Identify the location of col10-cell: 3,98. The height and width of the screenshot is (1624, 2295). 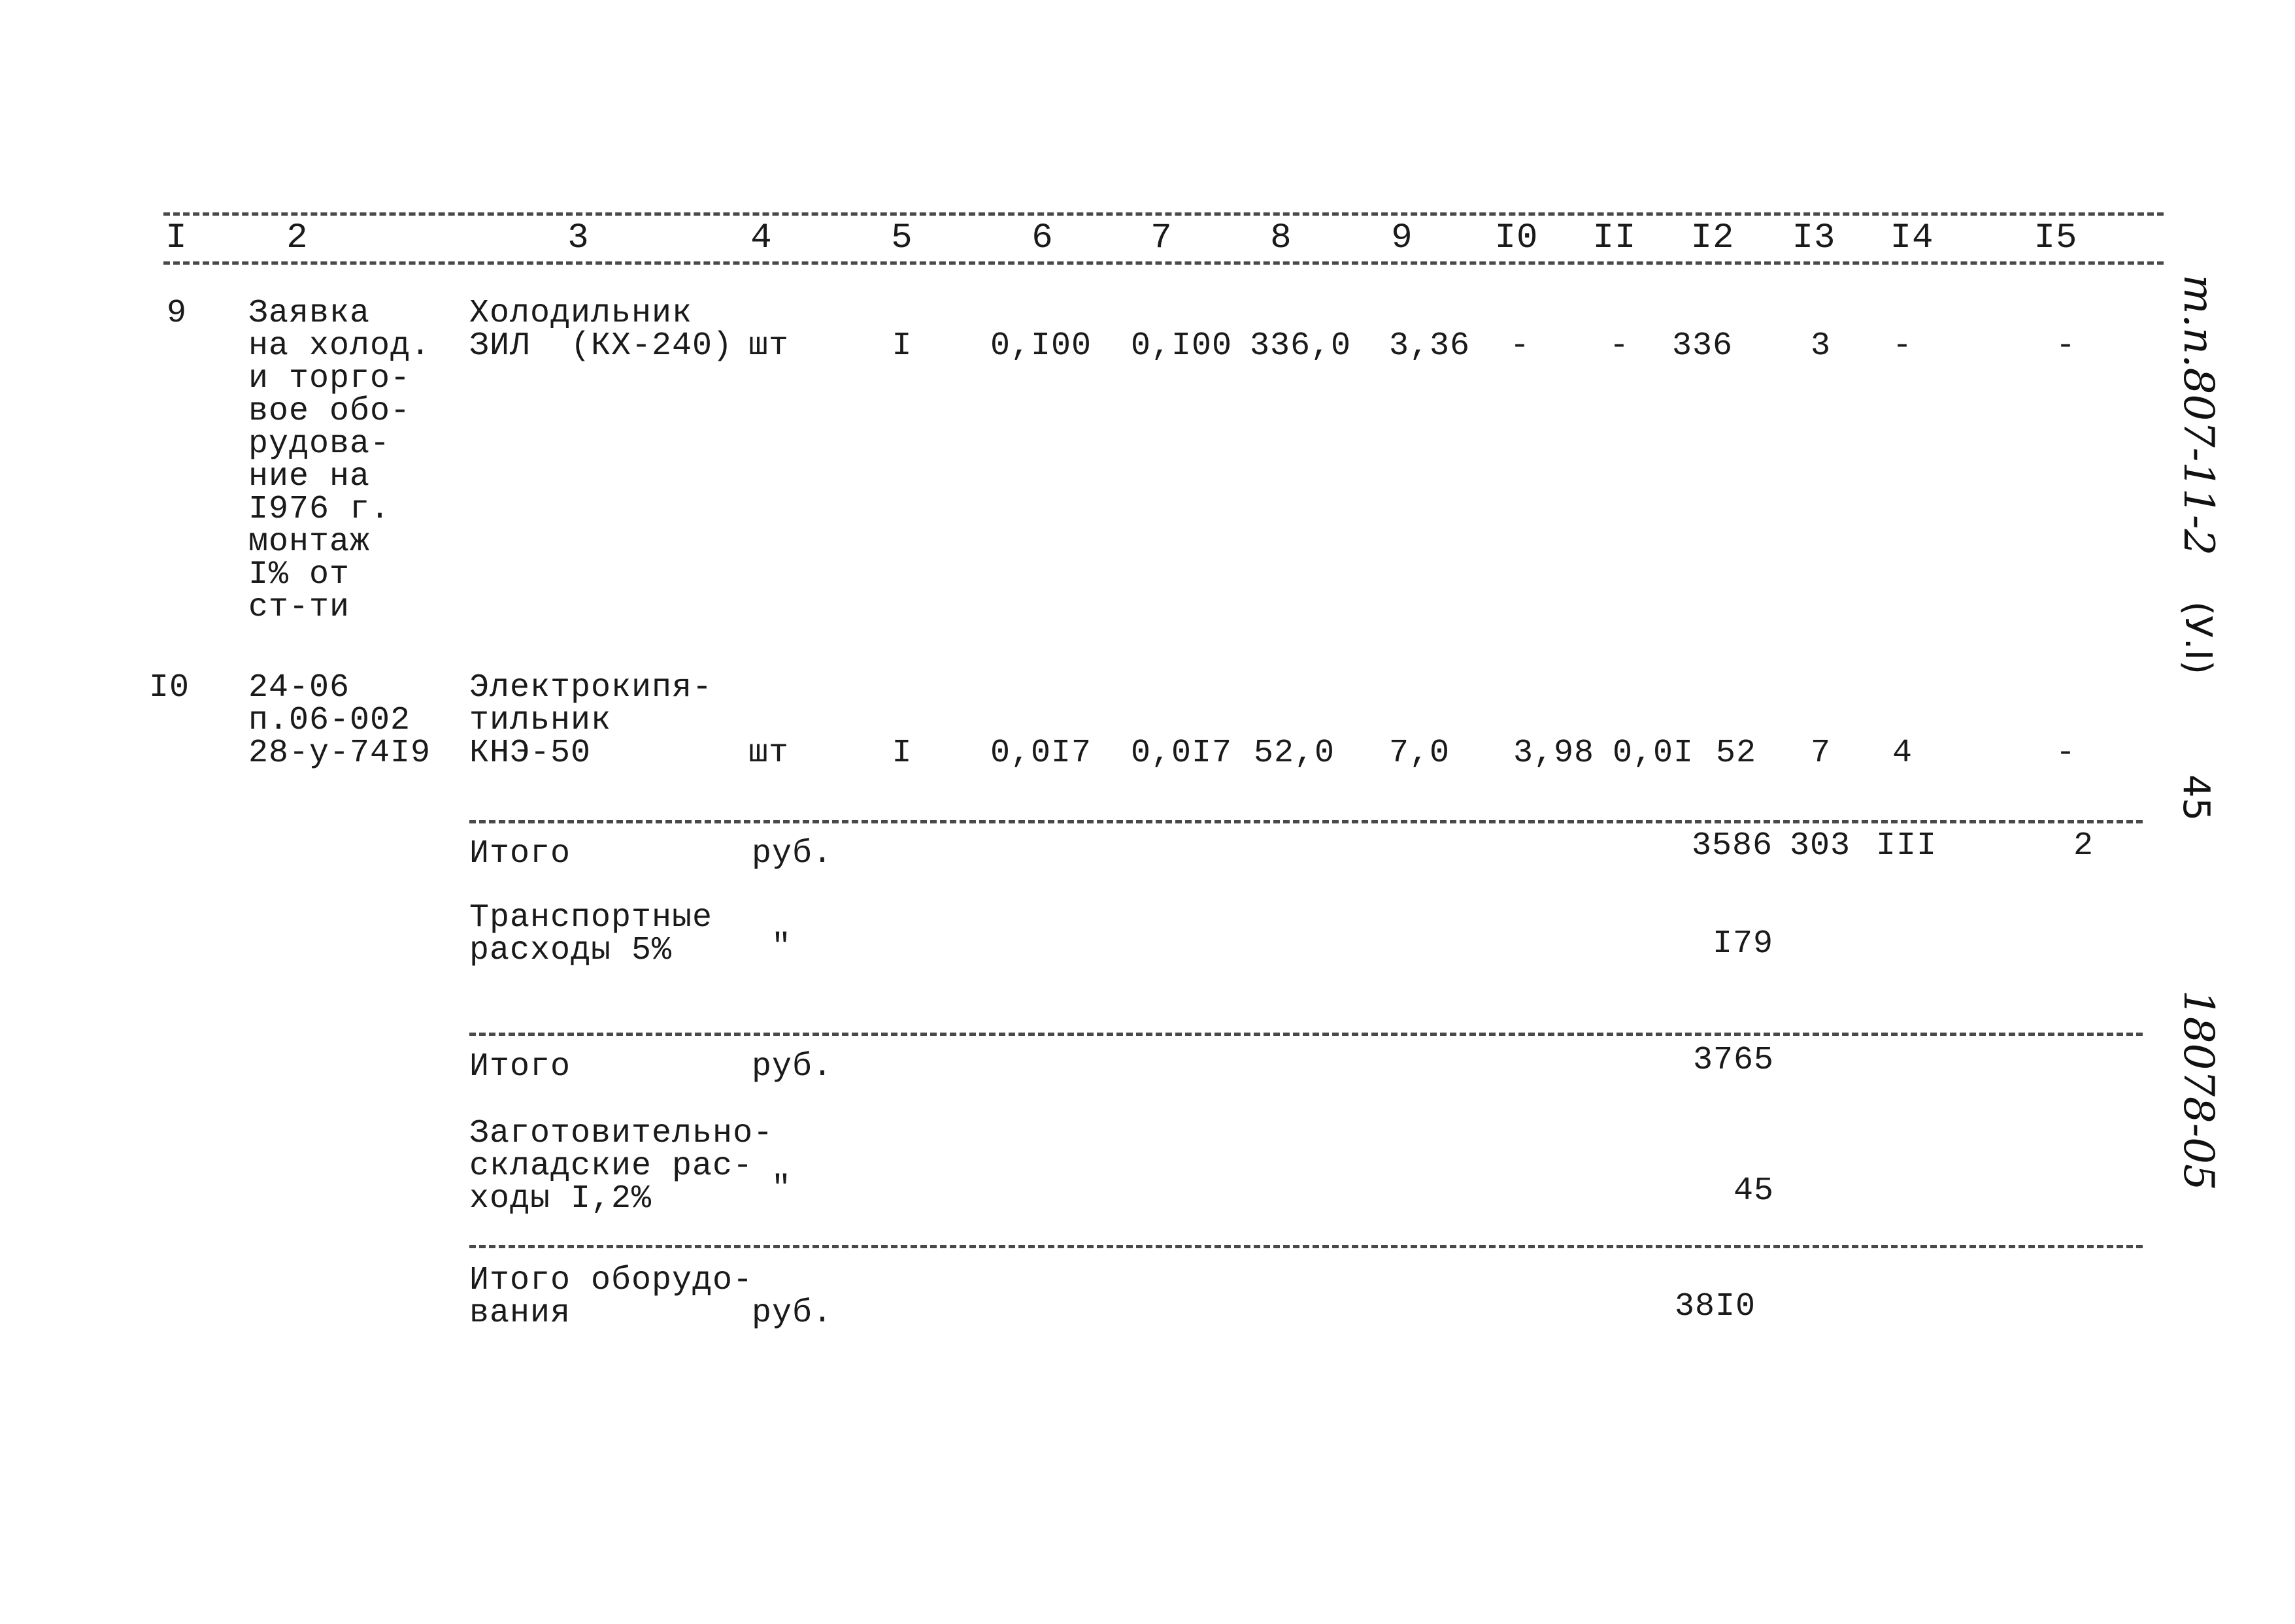
(1554, 753).